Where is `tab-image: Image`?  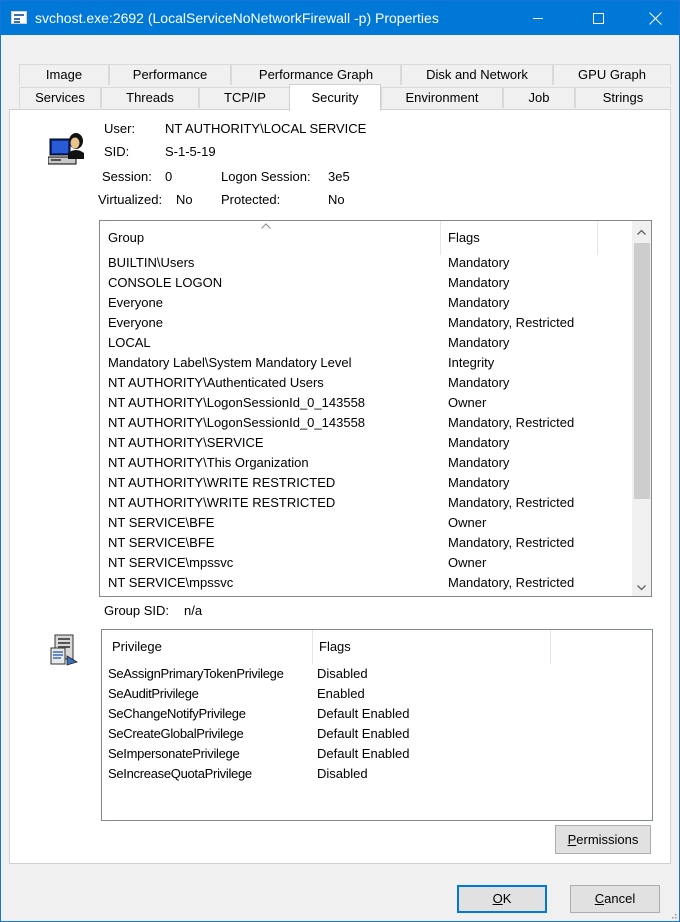 tab-image: Image is located at coordinates (64, 74).